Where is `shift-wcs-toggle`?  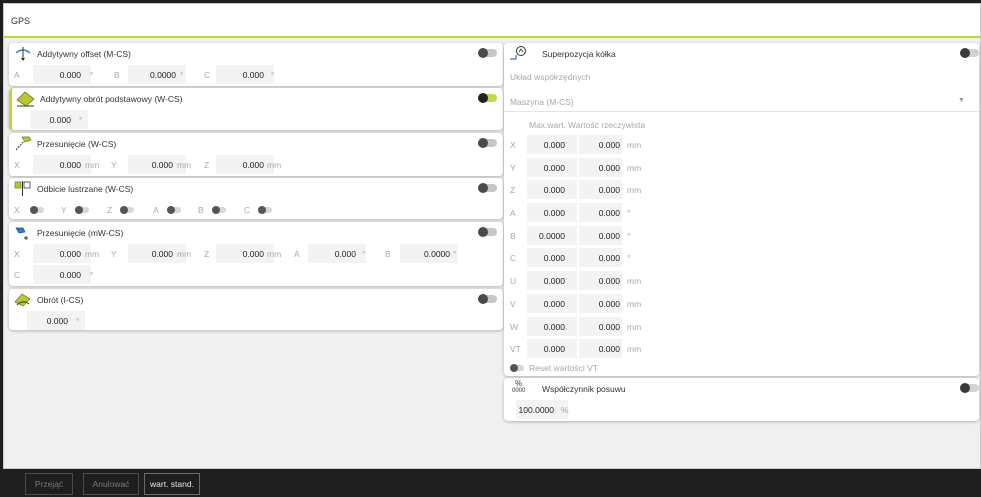
shift-wcs-toggle is located at coordinates (487, 143).